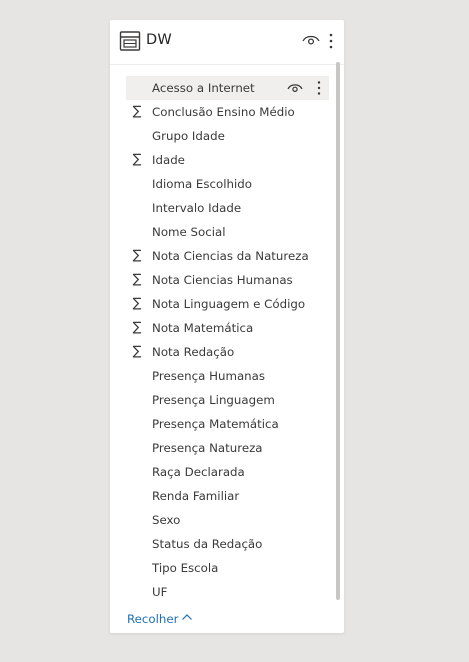  What do you see at coordinates (130, 41) in the screenshot?
I see `table-icon` at bounding box center [130, 41].